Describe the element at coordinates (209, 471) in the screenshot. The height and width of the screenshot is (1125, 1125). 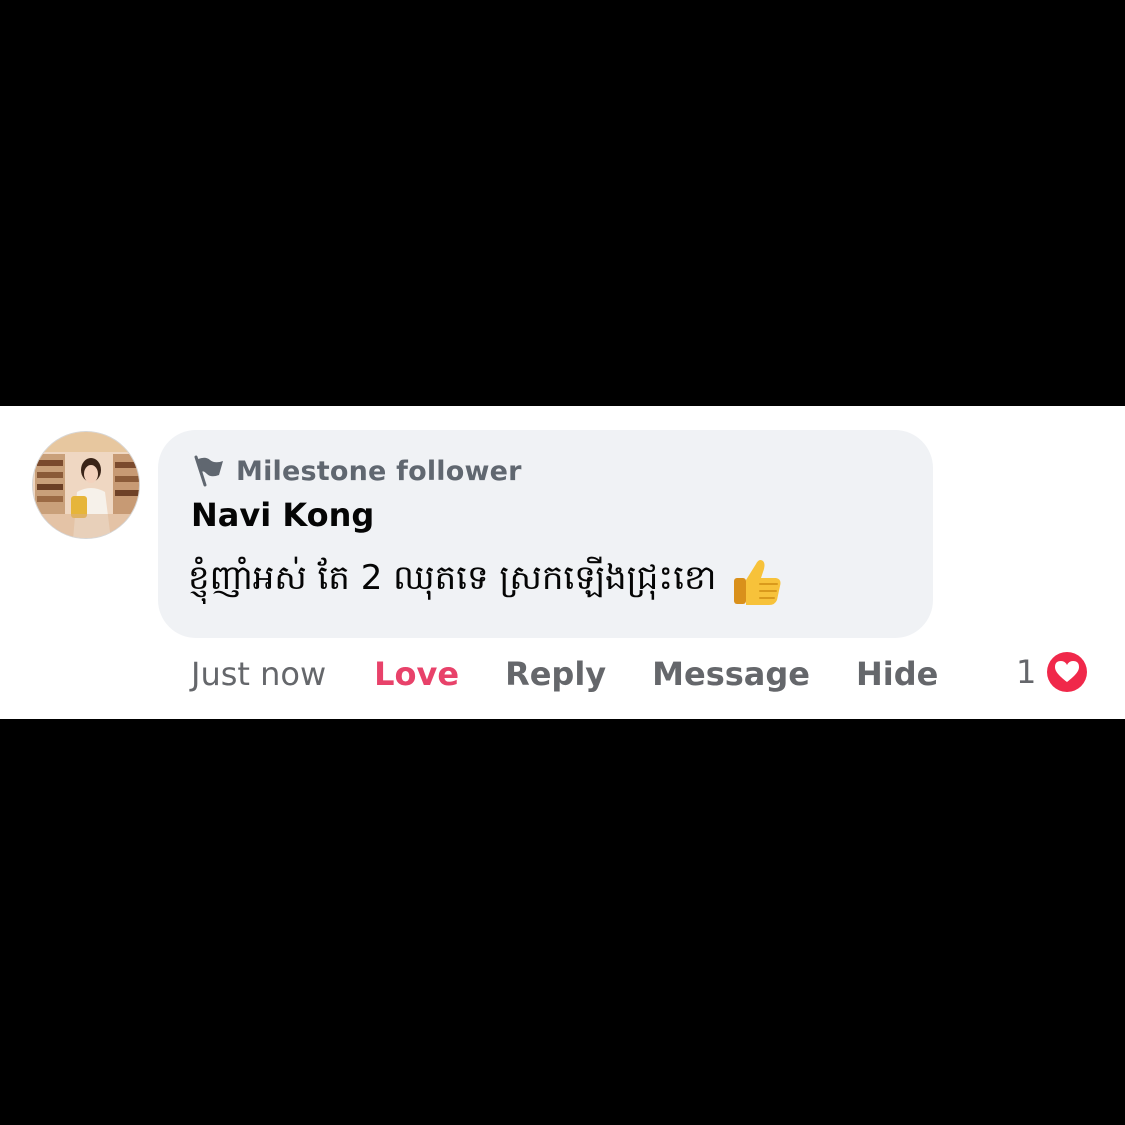
I see `flag-icon` at that location.